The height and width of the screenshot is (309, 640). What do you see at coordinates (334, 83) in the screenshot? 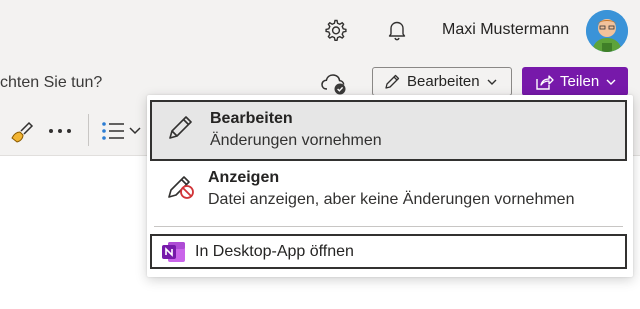
I see `cloud-sync-icon` at bounding box center [334, 83].